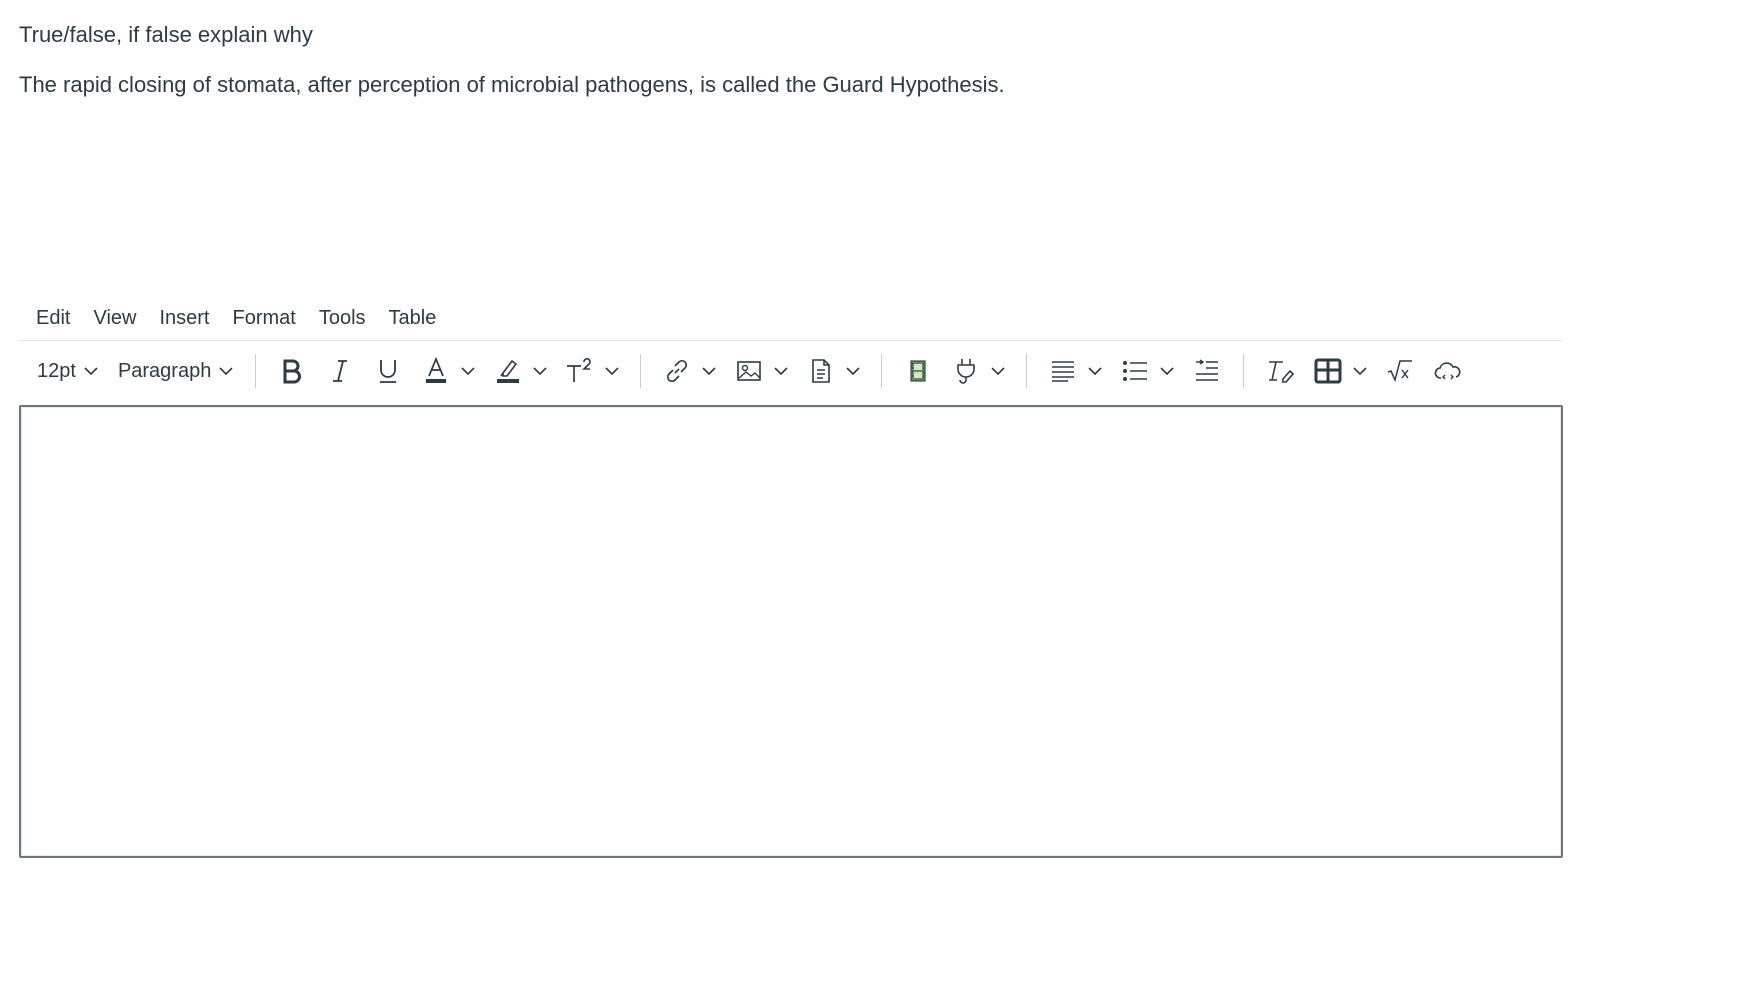  I want to click on table-dropdown, so click(1360, 371).